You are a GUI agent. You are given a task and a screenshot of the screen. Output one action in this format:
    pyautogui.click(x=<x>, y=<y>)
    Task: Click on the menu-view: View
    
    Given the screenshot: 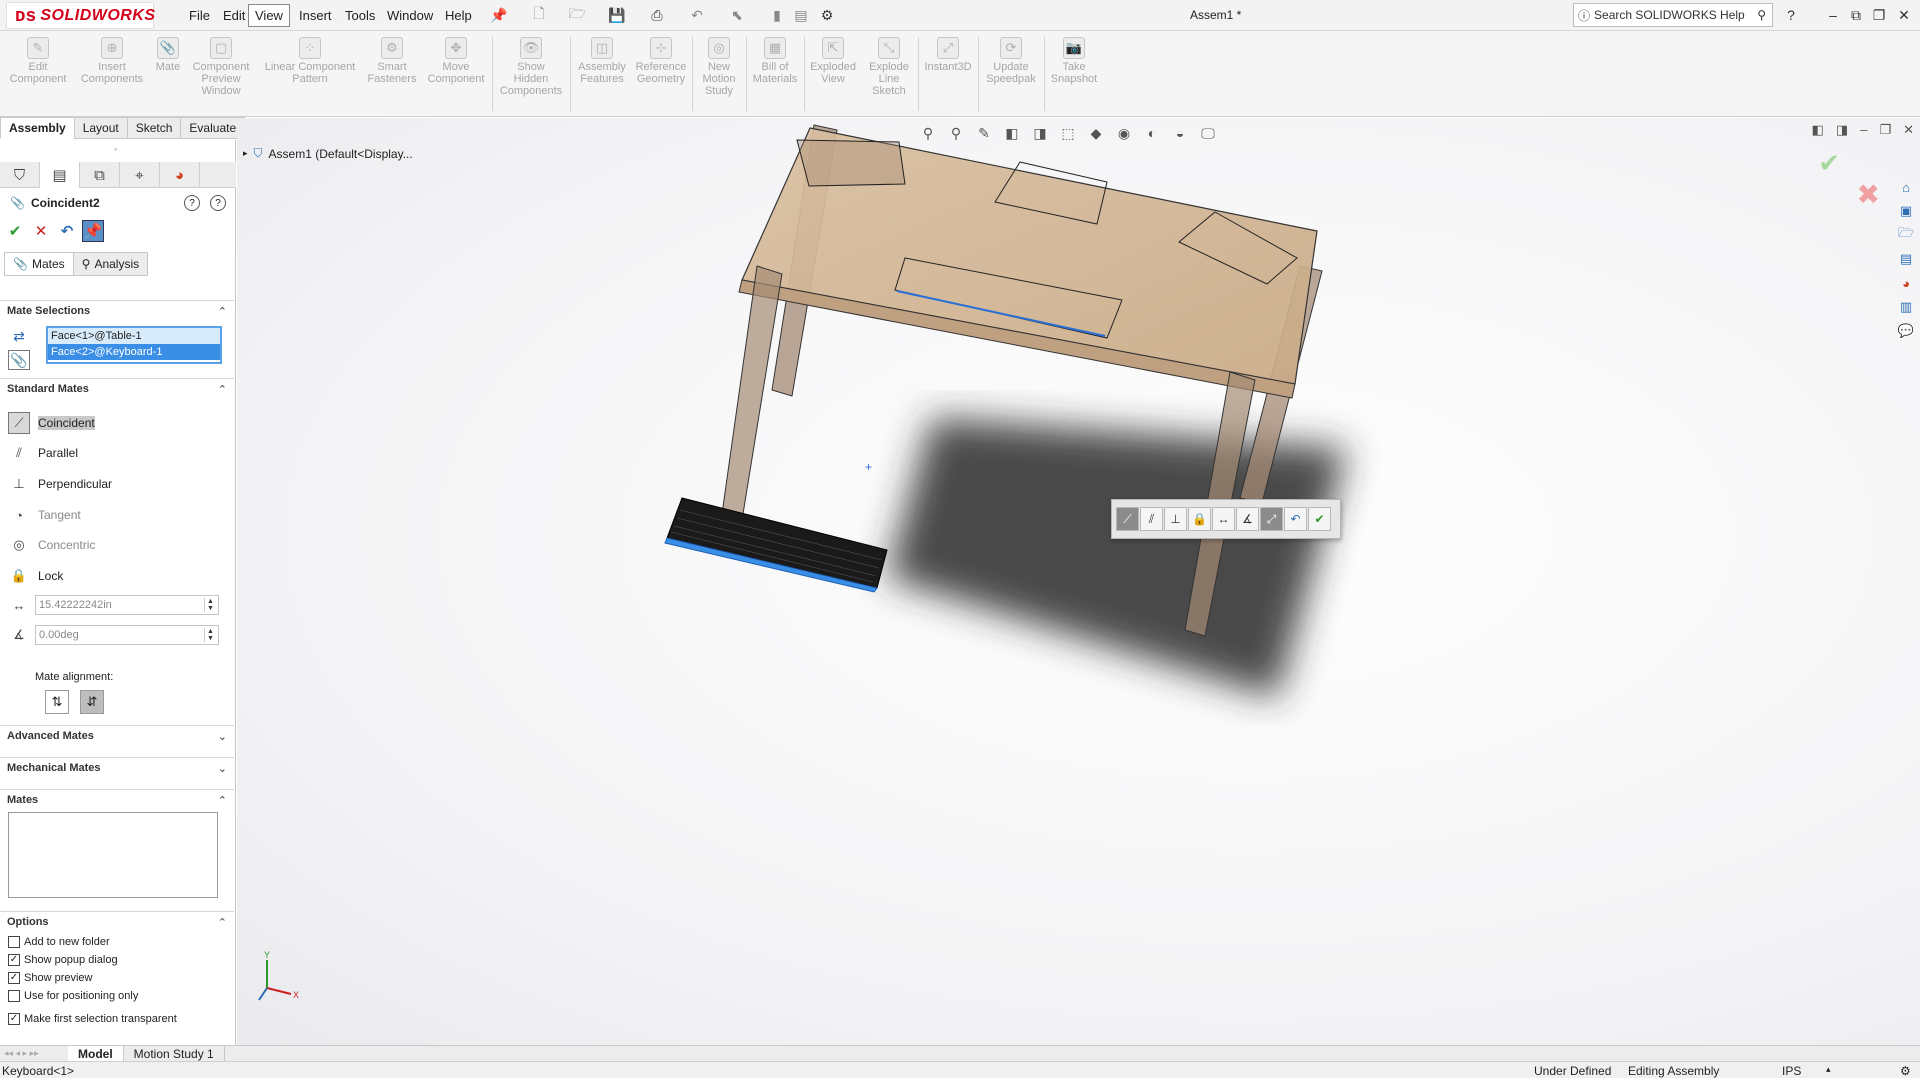 What is the action you would take?
    pyautogui.click(x=269, y=15)
    